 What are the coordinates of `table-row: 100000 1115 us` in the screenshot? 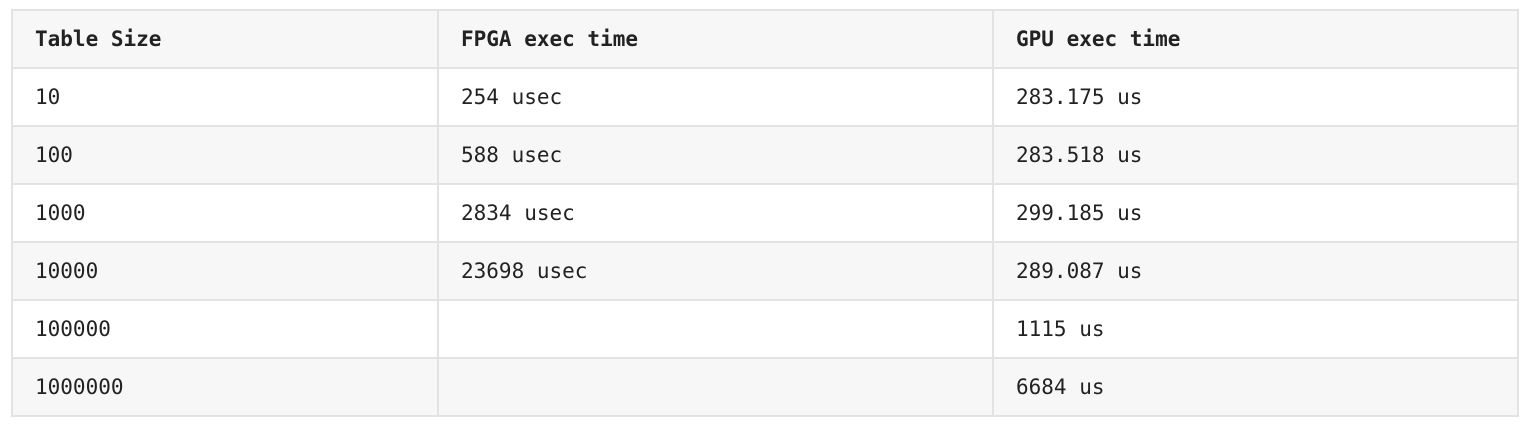 It's located at (765, 329).